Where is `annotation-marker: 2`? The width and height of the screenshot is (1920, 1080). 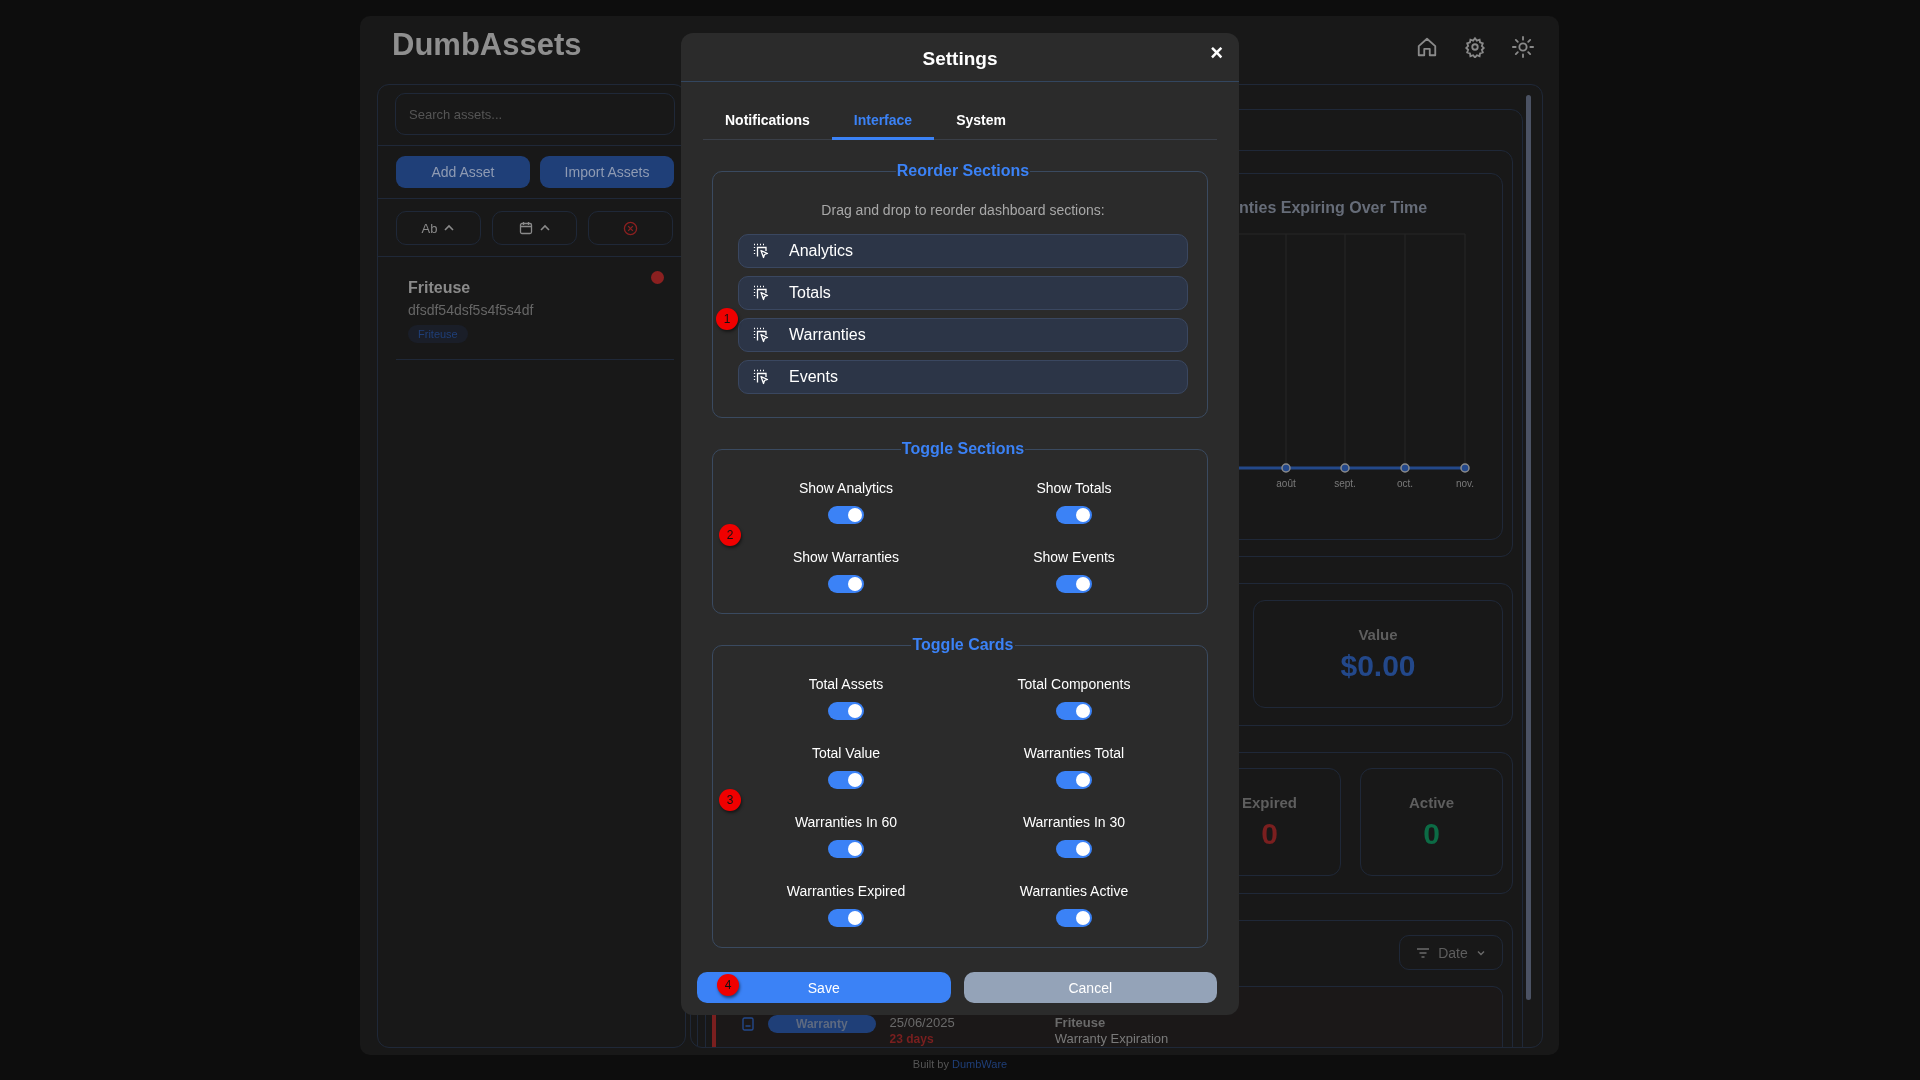 annotation-marker: 2 is located at coordinates (730, 534).